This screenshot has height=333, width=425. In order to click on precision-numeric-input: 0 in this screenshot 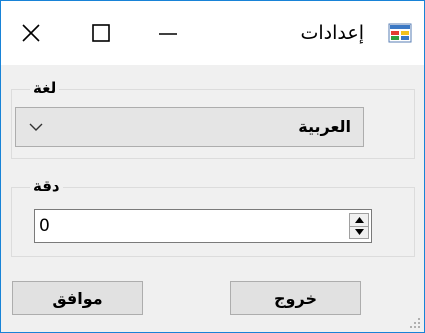, I will do `click(203, 226)`.